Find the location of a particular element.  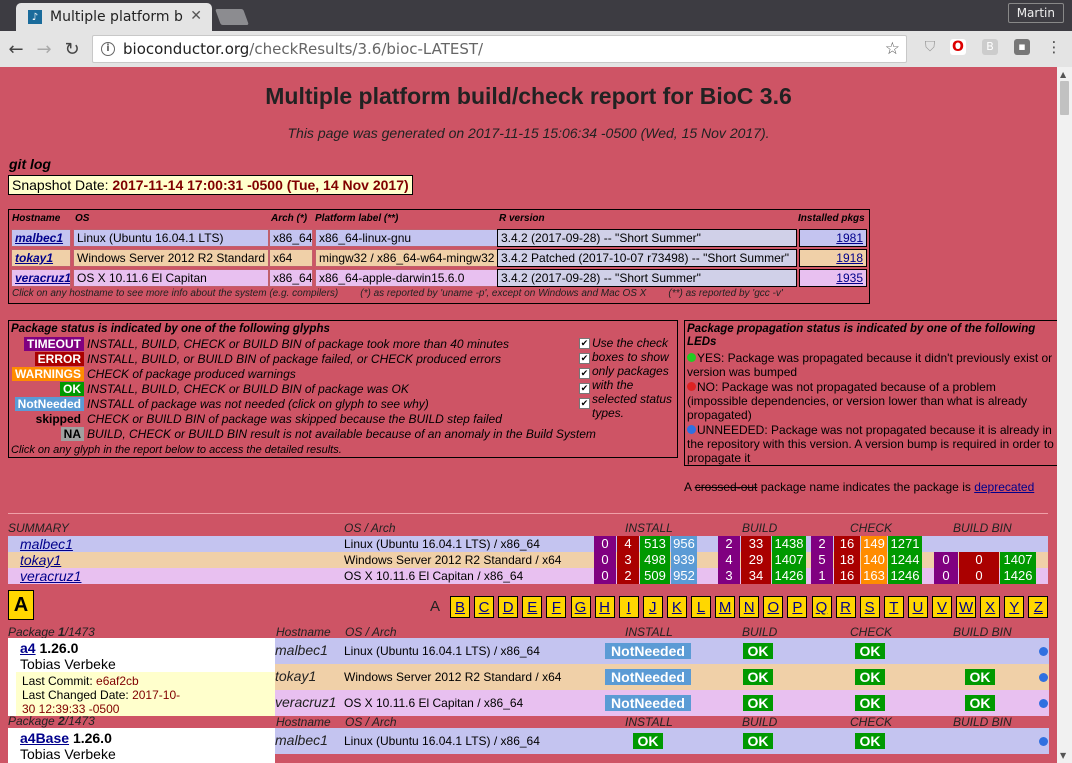

summary-count: 1 is located at coordinates (822, 576).